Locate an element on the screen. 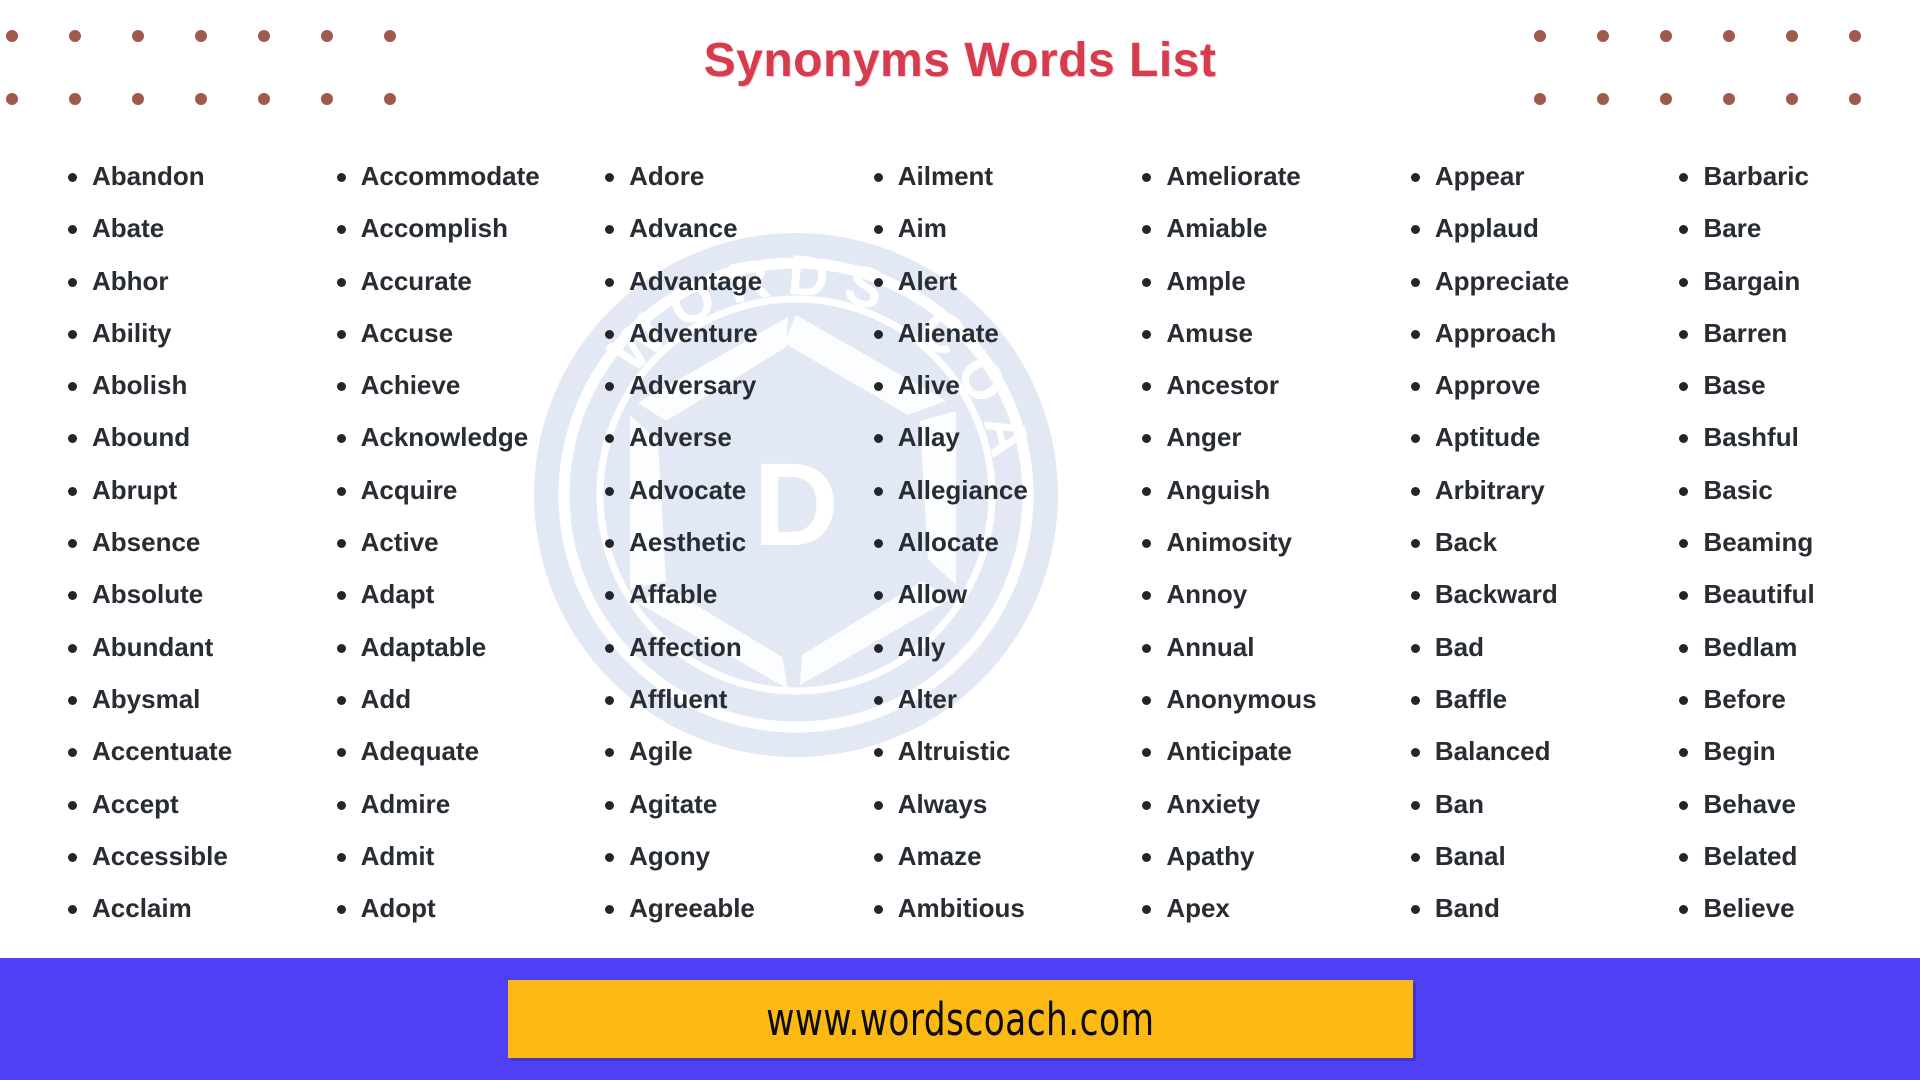  word-item: Accessible is located at coordinates (185, 856).